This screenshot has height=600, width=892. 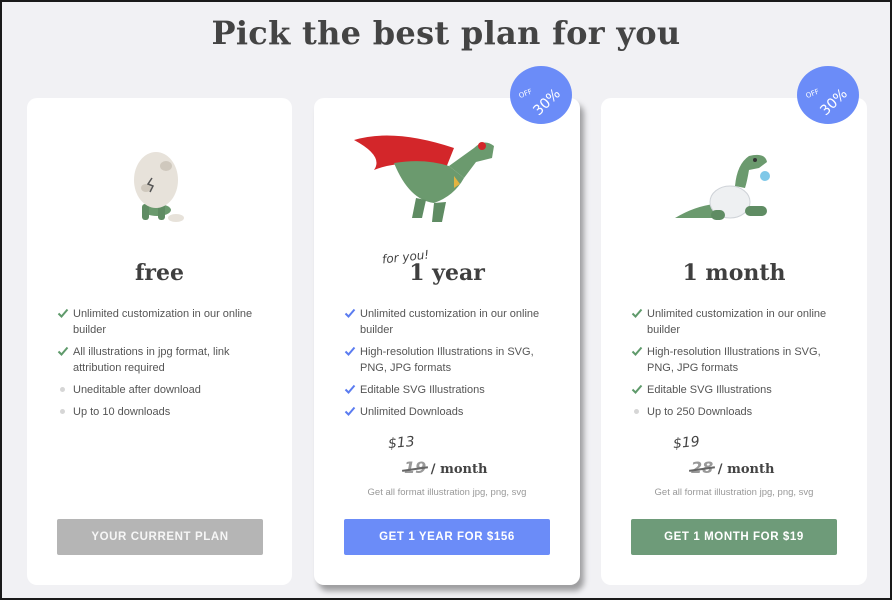 I want to click on superhero-dino-illustration, so click(x=424, y=178).